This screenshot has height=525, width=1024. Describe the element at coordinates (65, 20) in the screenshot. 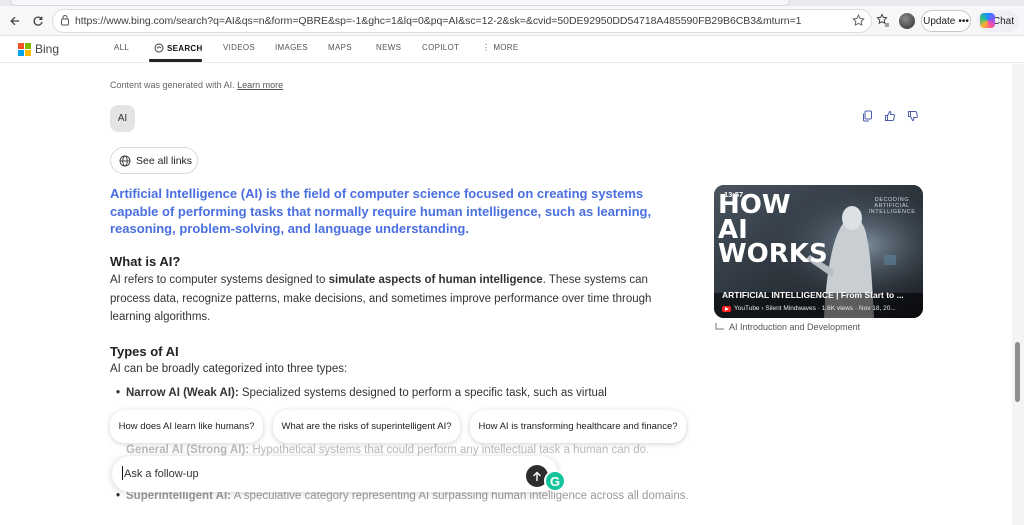

I see `lock-icon` at that location.